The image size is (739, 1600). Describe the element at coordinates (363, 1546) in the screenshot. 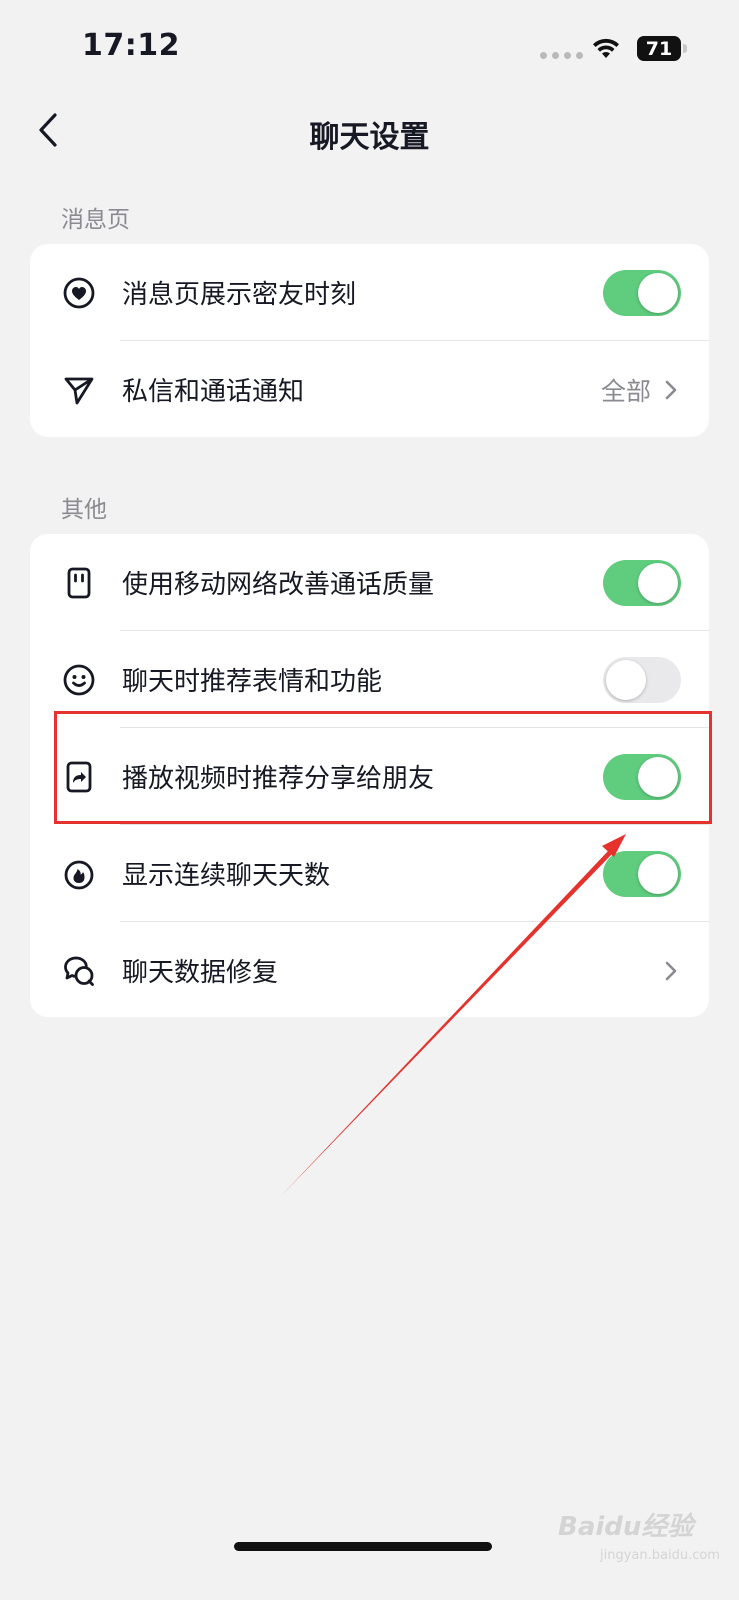

I see `home-indicator` at that location.